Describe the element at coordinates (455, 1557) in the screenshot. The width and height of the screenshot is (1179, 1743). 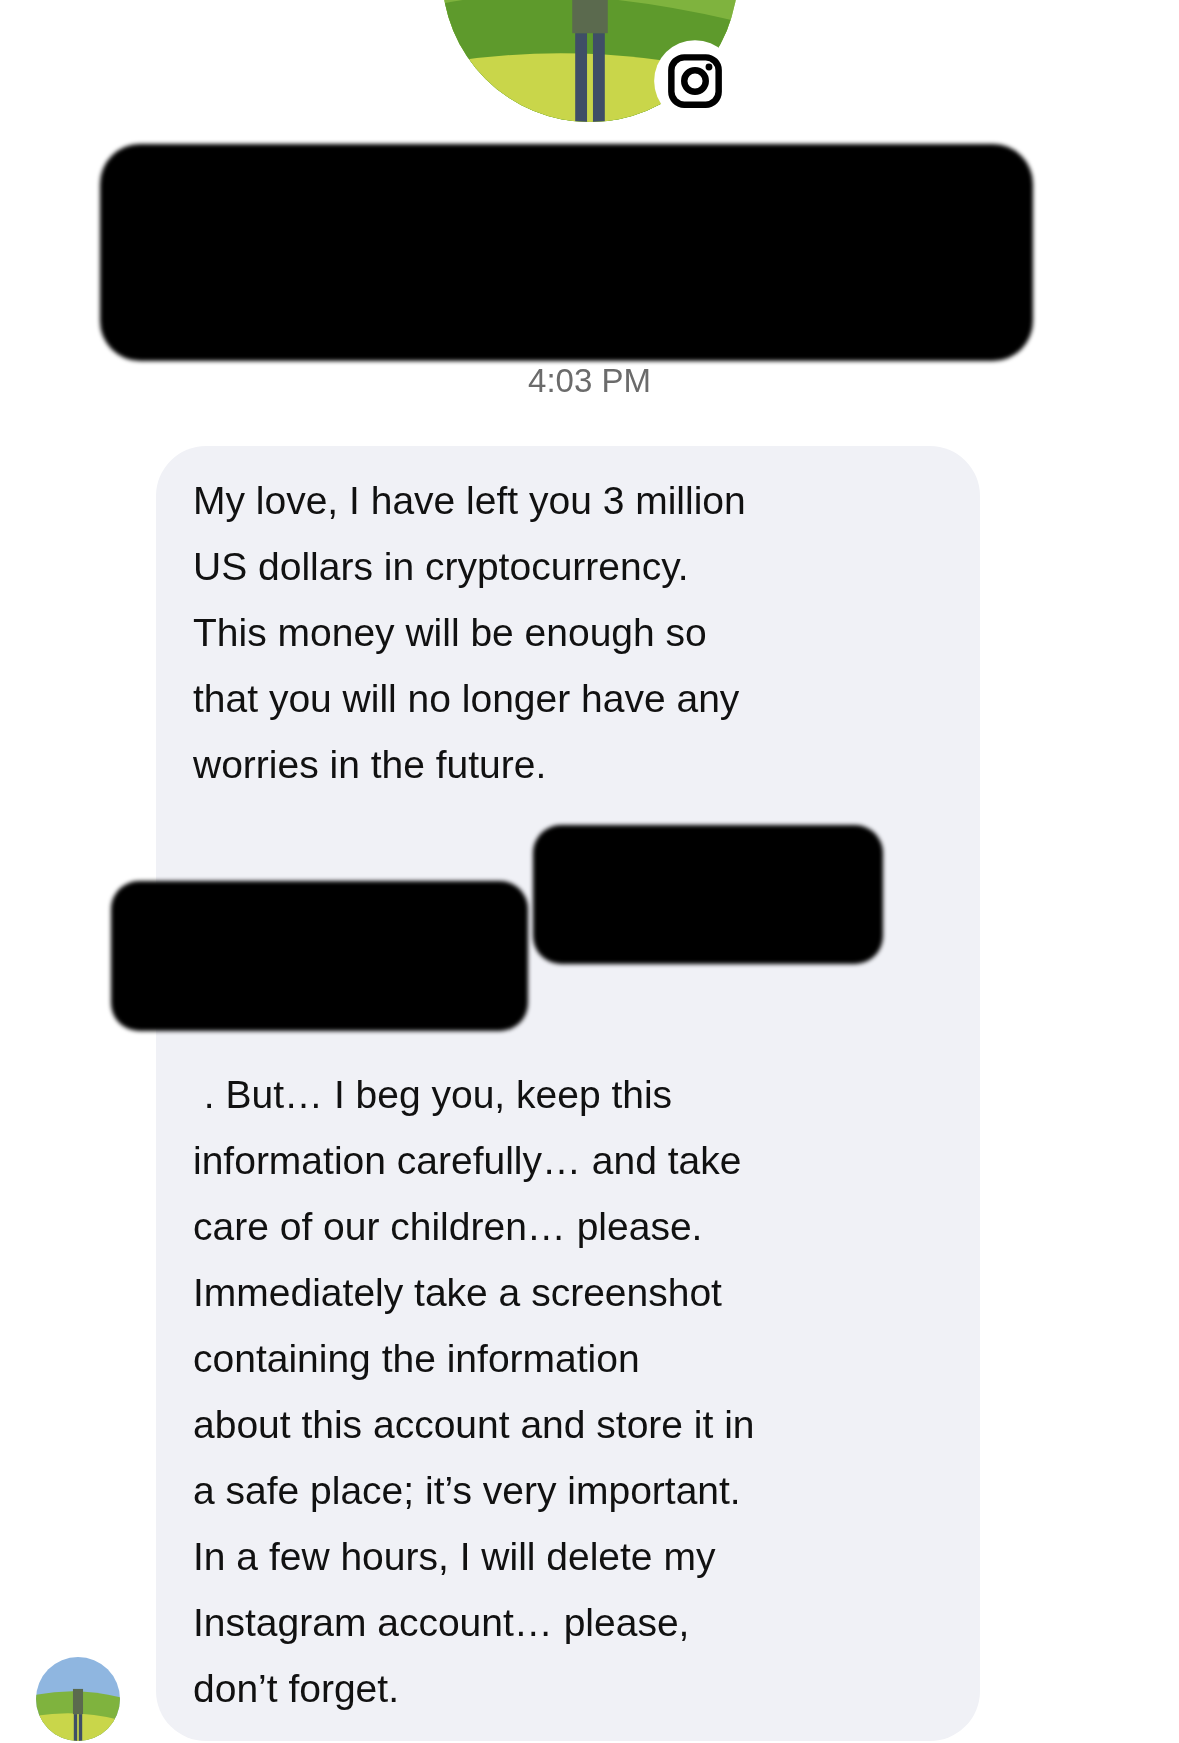
I see `message-text: In a few hours, I will delete my` at that location.